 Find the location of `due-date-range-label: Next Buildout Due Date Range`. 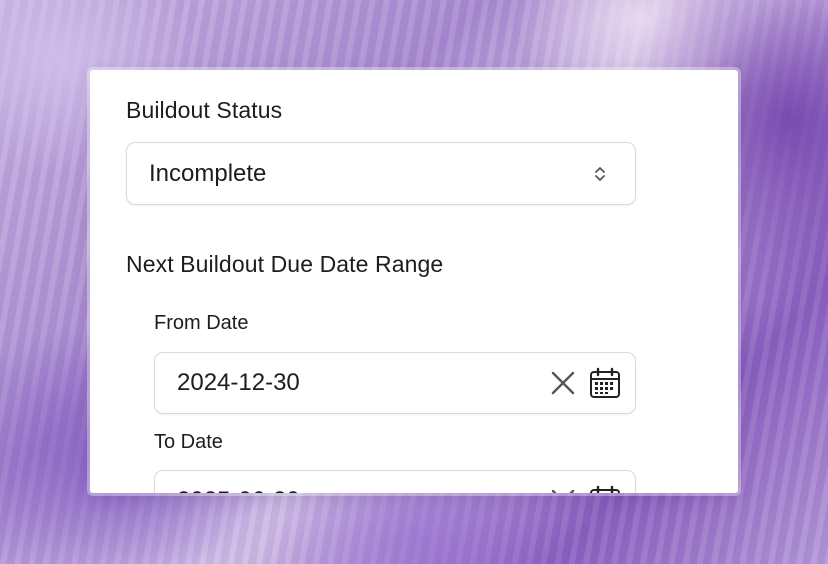

due-date-range-label: Next Buildout Due Date Range is located at coordinates (285, 264).